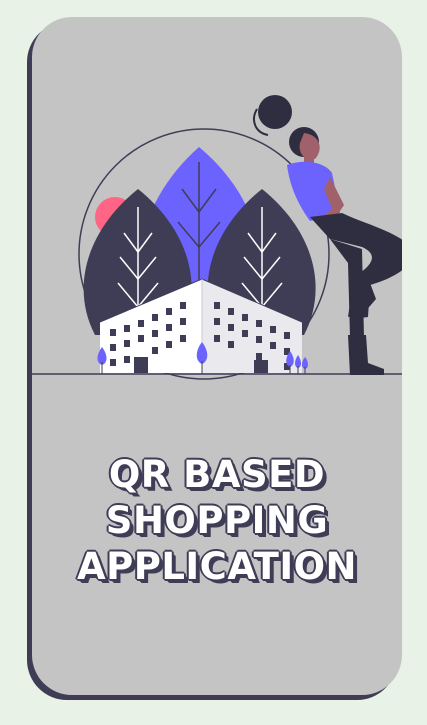  I want to click on app-title-line-1: QR BASED, so click(217, 474).